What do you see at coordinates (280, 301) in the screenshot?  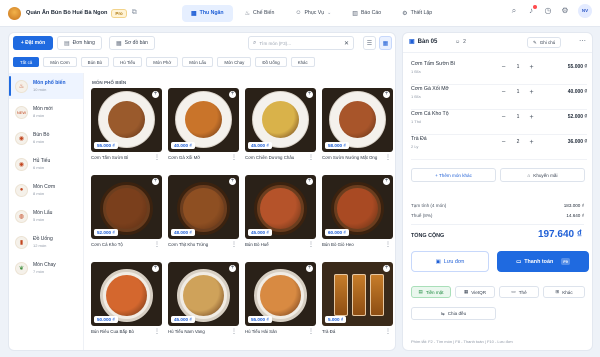 I see `menu-card: +55.000 ₫ Hủ Tiếu Hải Sản ⋮` at bounding box center [280, 301].